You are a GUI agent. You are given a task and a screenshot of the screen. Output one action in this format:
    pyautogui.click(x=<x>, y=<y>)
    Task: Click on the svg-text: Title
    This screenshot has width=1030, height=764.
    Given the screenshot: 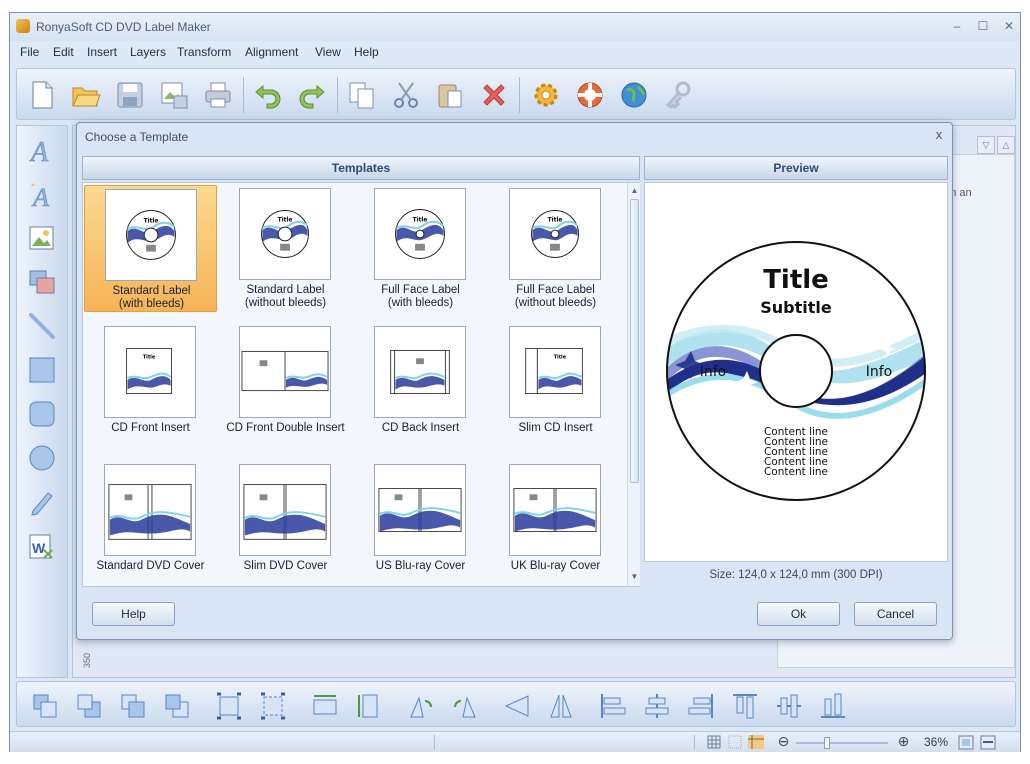 What is the action you would take?
    pyautogui.click(x=560, y=357)
    